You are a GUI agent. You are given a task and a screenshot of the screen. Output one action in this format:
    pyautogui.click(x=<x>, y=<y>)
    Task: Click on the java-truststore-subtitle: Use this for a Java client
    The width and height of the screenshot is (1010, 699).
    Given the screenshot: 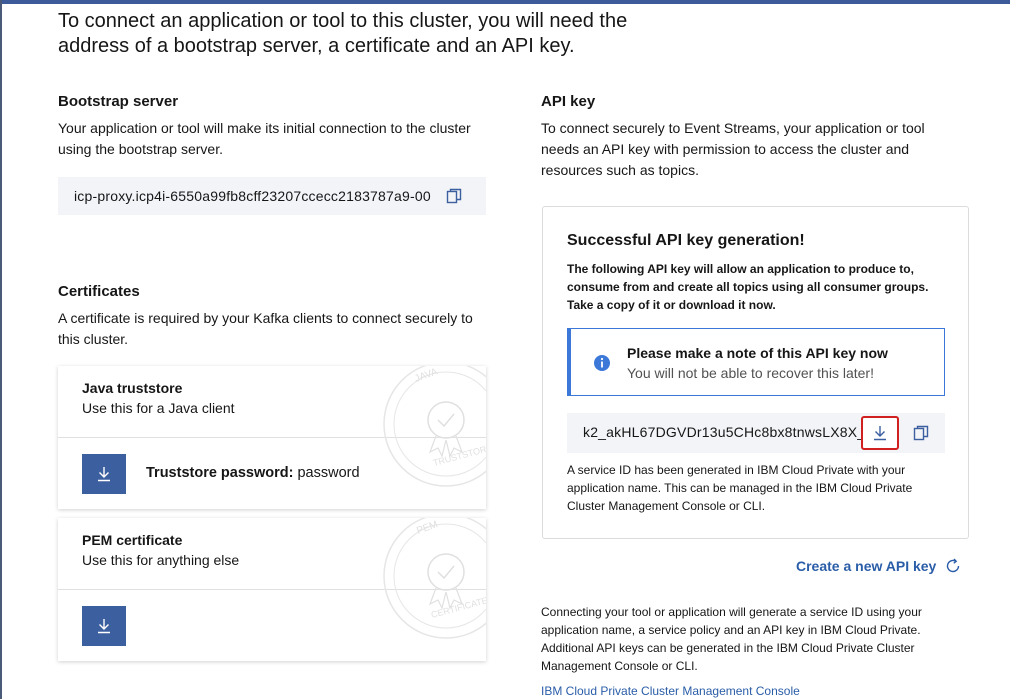 What is the action you would take?
    pyautogui.click(x=158, y=408)
    